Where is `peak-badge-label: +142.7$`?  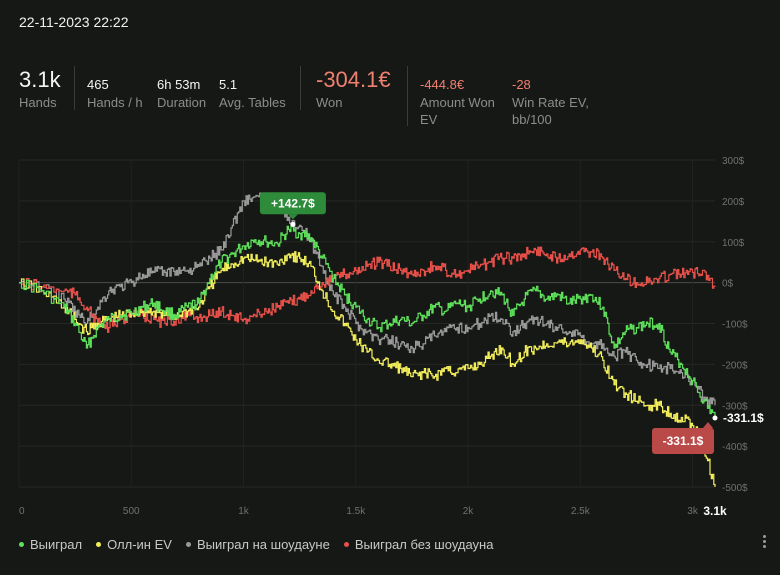 peak-badge-label: +142.7$ is located at coordinates (293, 203).